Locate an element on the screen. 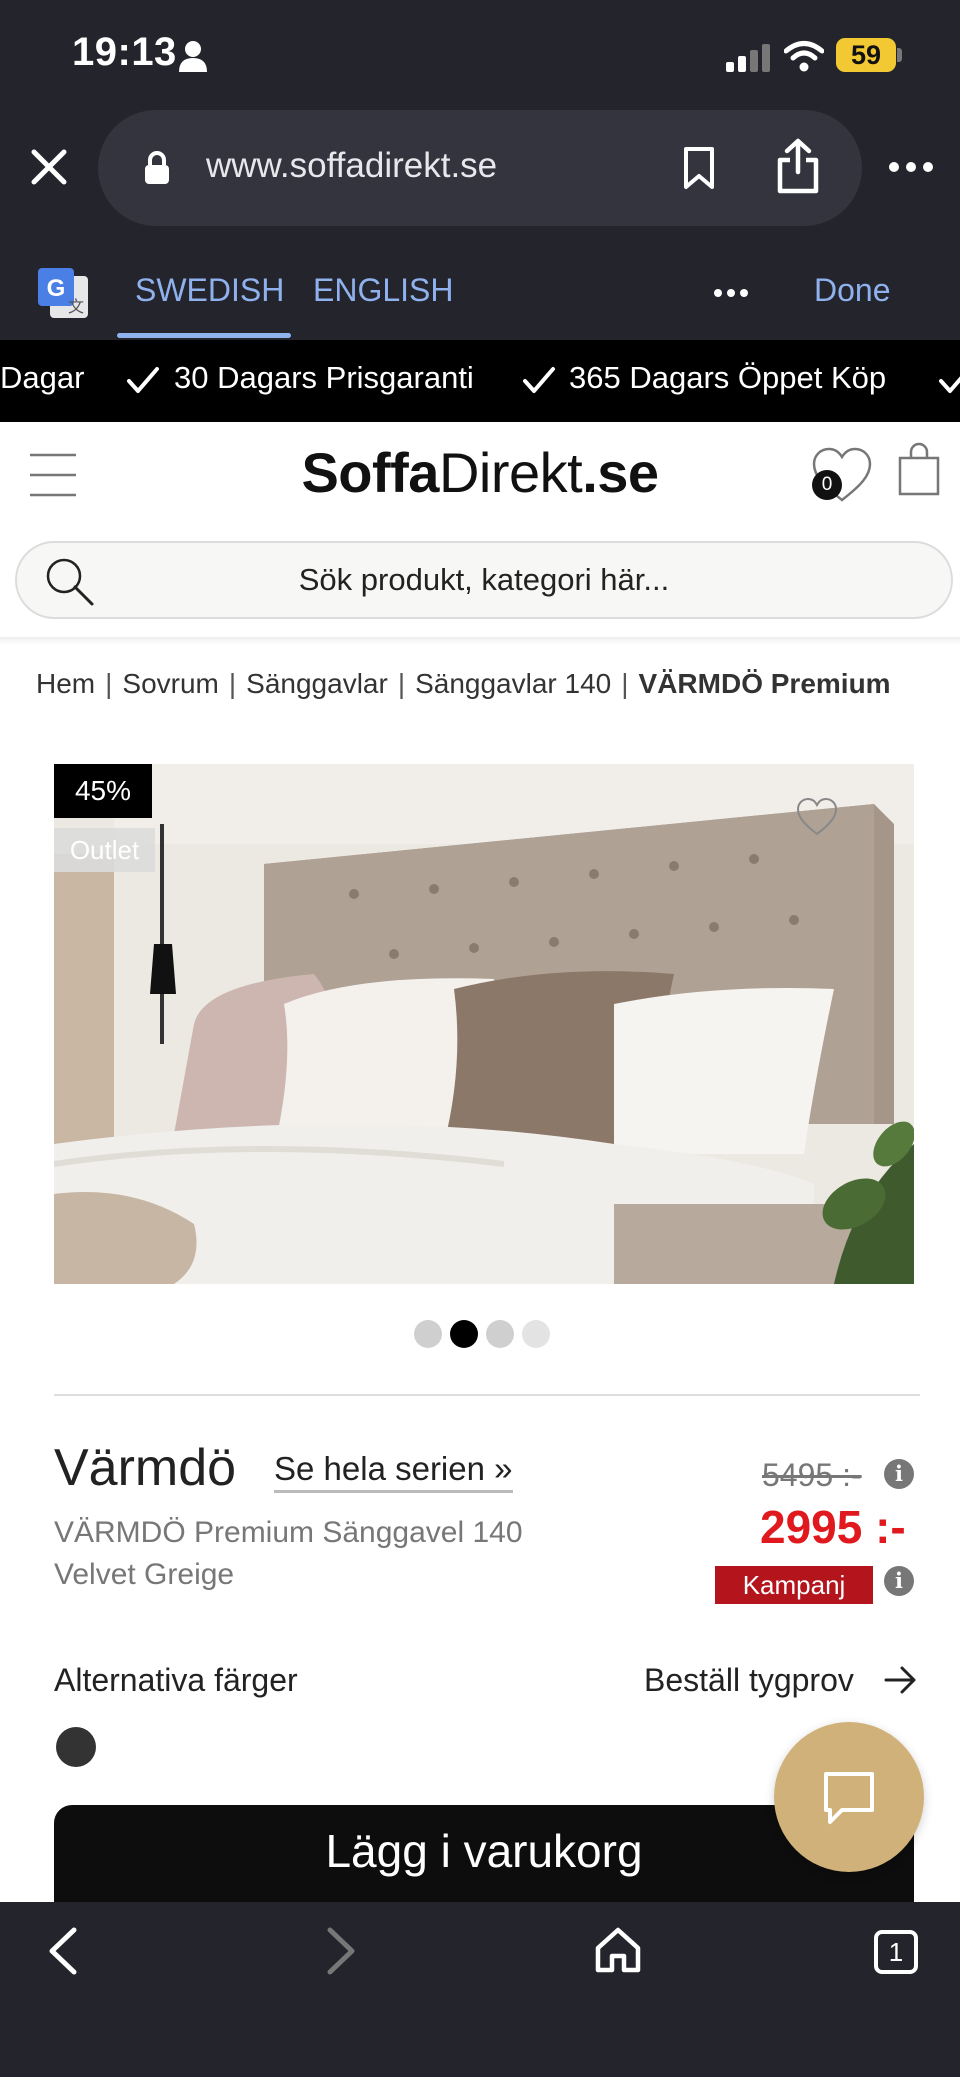 The image size is (960, 2077). browser-bottom-bar is located at coordinates (480, 1989).